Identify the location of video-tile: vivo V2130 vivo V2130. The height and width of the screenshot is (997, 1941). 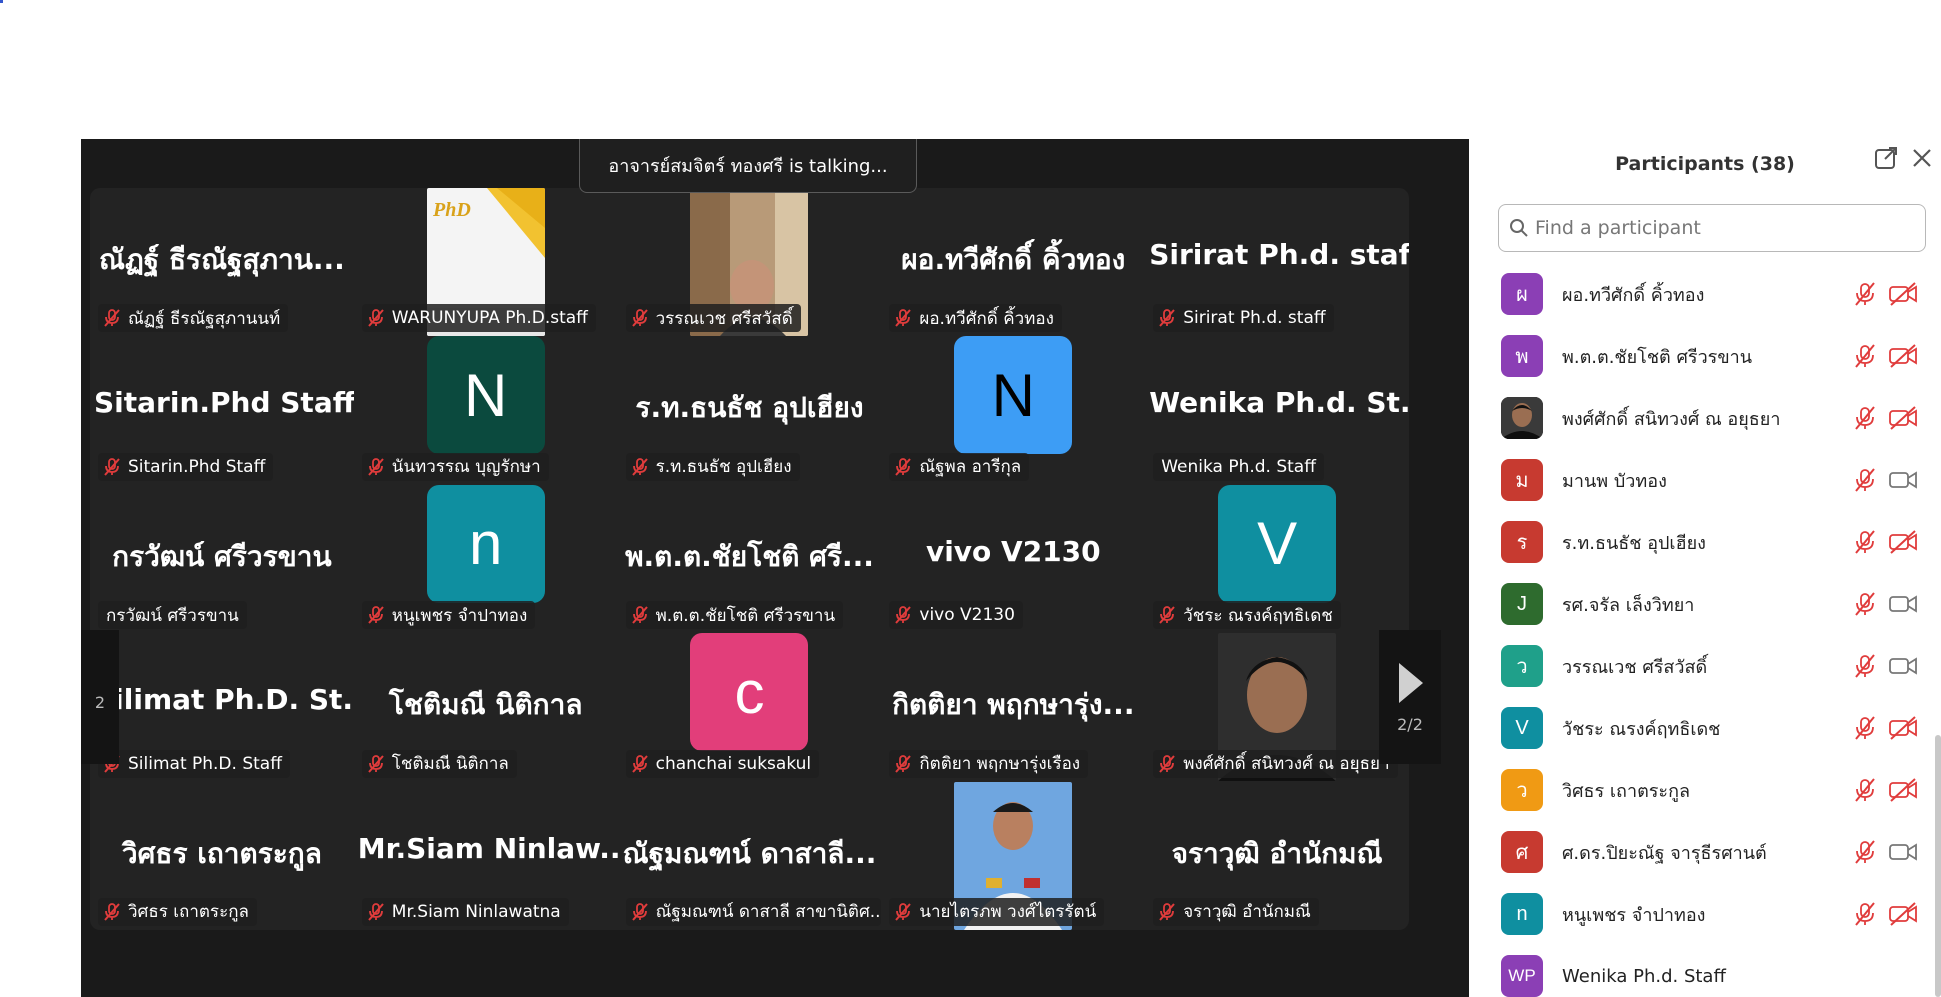
(1013, 559).